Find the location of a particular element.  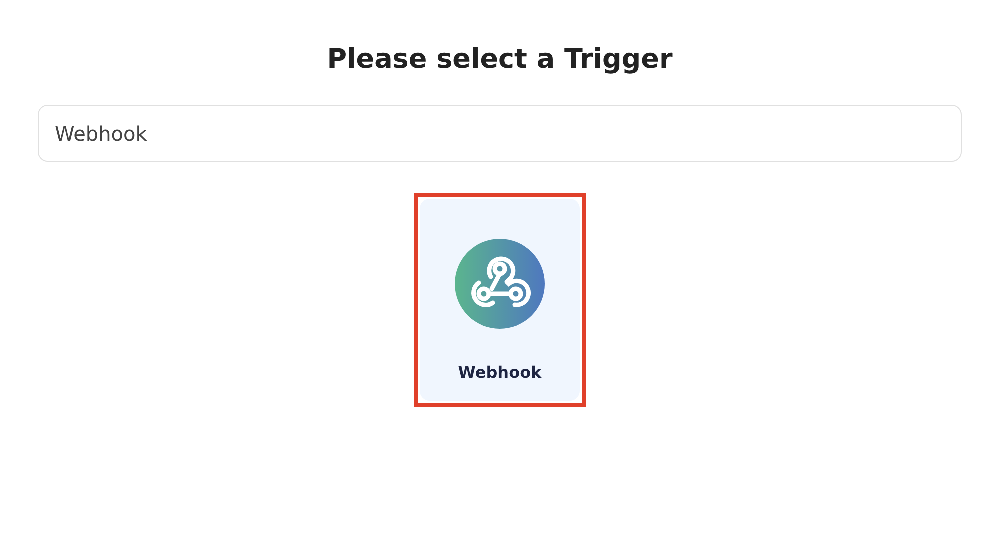

search-field: Webhook is located at coordinates (500, 133).